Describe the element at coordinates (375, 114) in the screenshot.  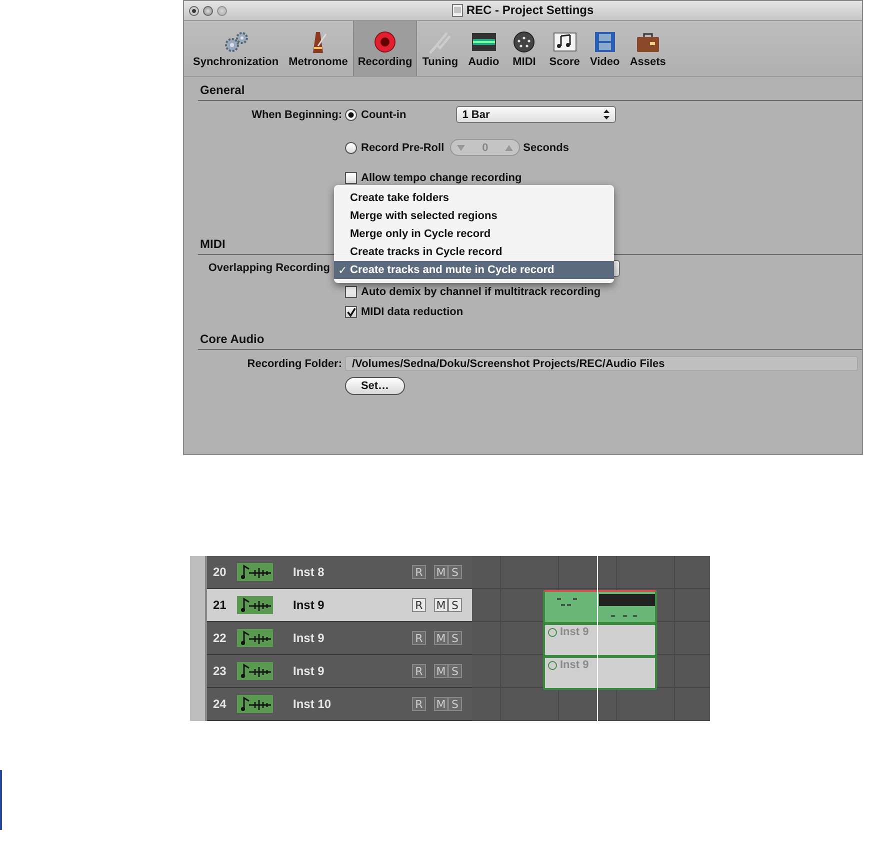
I see `radio-button: Count-in` at that location.